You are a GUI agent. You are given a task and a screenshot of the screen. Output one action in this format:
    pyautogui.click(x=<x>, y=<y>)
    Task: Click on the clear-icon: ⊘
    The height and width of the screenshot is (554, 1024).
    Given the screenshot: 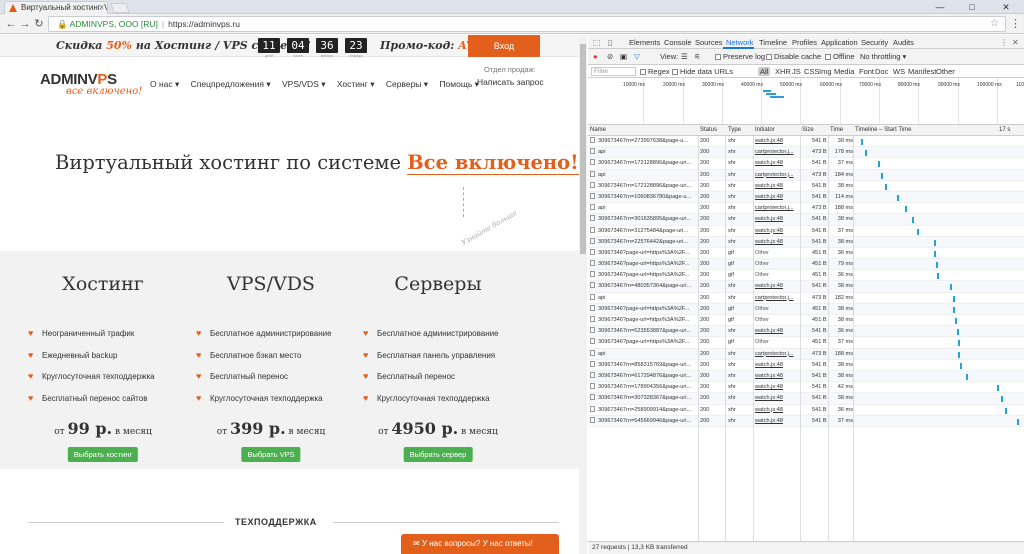 What is the action you would take?
    pyautogui.click(x=610, y=56)
    